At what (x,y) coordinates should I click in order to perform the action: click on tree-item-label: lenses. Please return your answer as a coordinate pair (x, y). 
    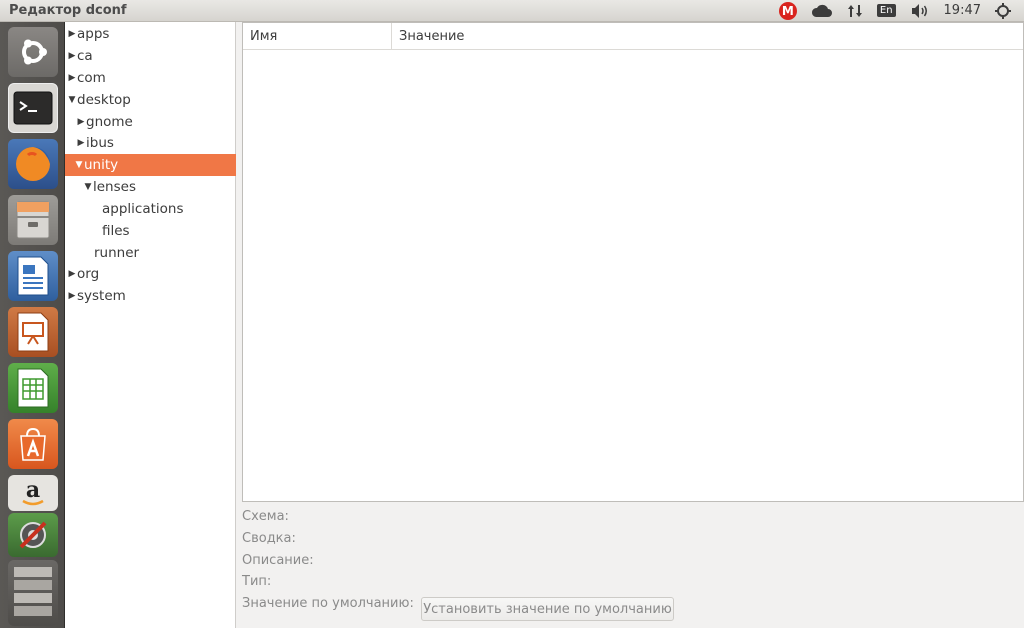
    Looking at the image, I should click on (114, 187).